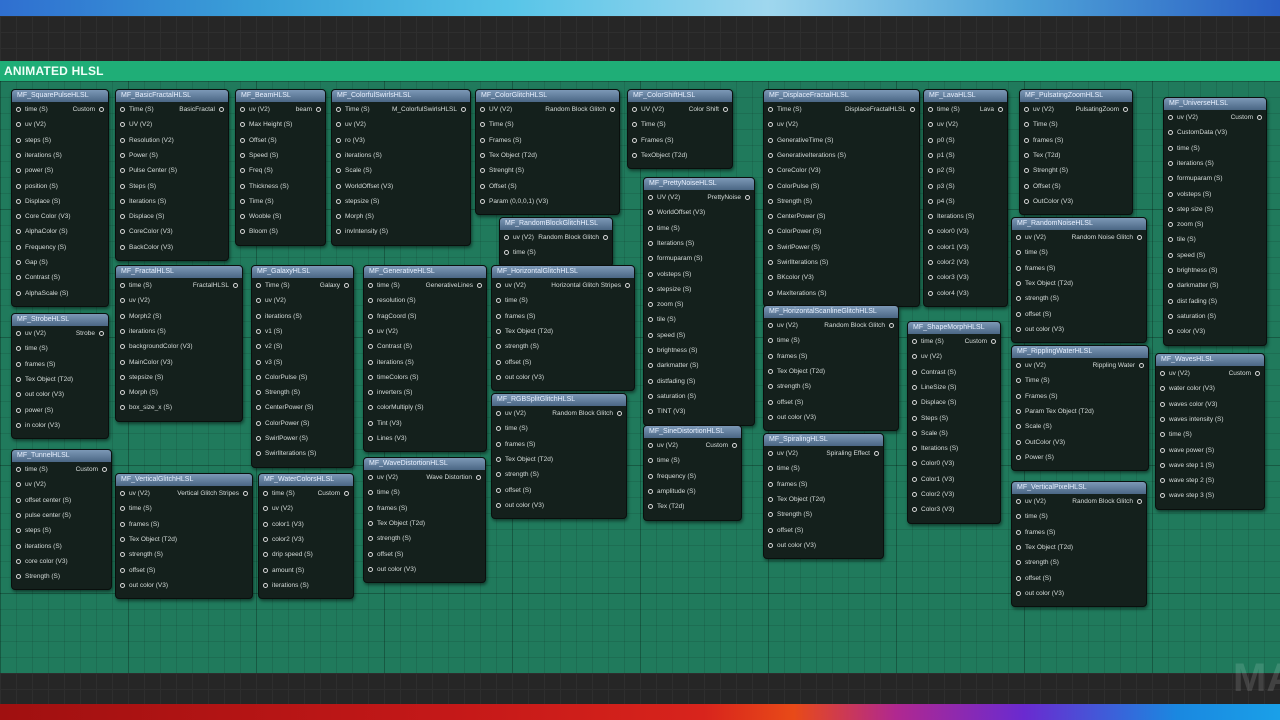 The width and height of the screenshot is (1280, 720). I want to click on node-title: MF_VerticalPixelHLSL, so click(1079, 488).